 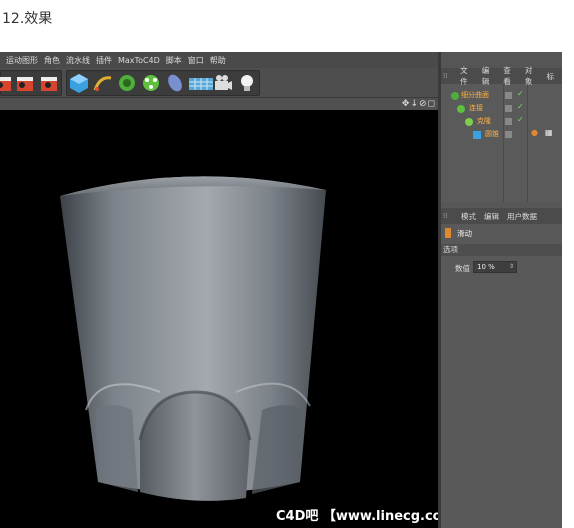 I want to click on menu-tags: 标, so click(x=551, y=76).